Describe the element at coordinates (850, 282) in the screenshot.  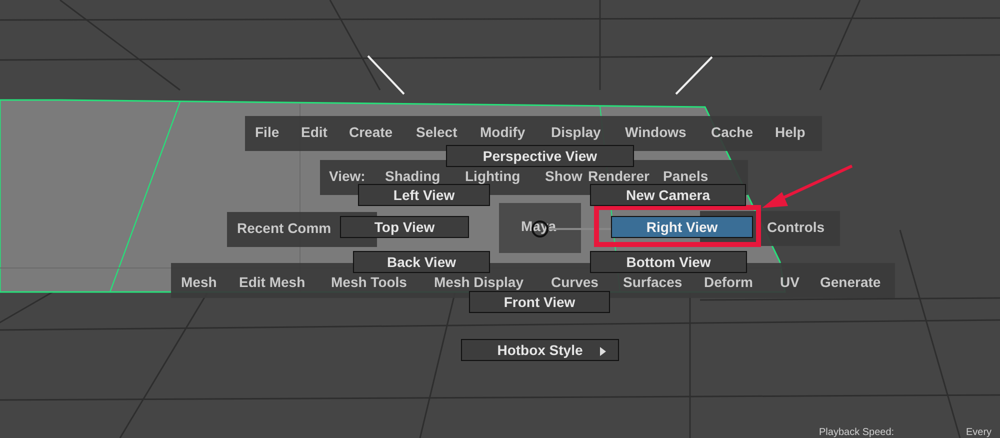
I see `menu-item: Generate` at that location.